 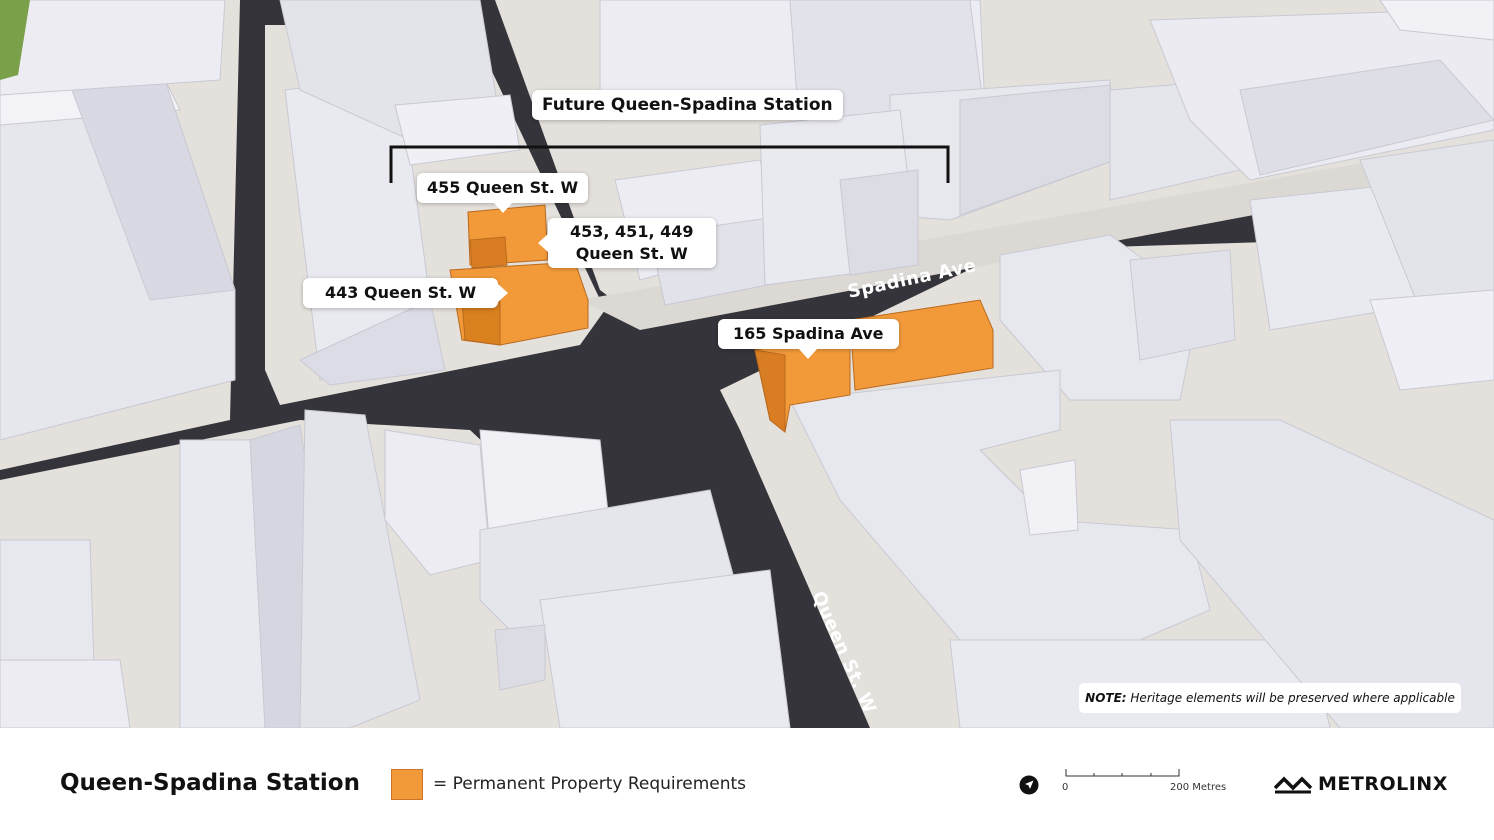 I want to click on page-title: Queen-Spadina Station, so click(x=210, y=783).